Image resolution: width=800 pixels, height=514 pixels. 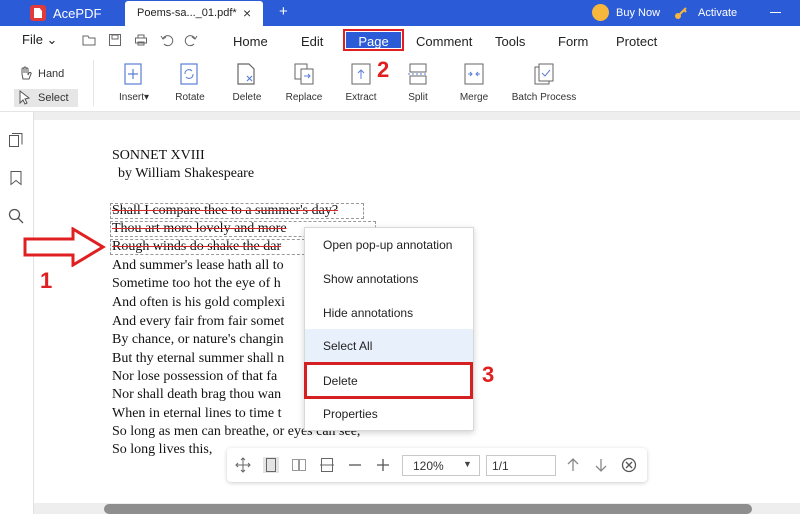 I want to click on rotate-button: Rotate, so click(x=190, y=85).